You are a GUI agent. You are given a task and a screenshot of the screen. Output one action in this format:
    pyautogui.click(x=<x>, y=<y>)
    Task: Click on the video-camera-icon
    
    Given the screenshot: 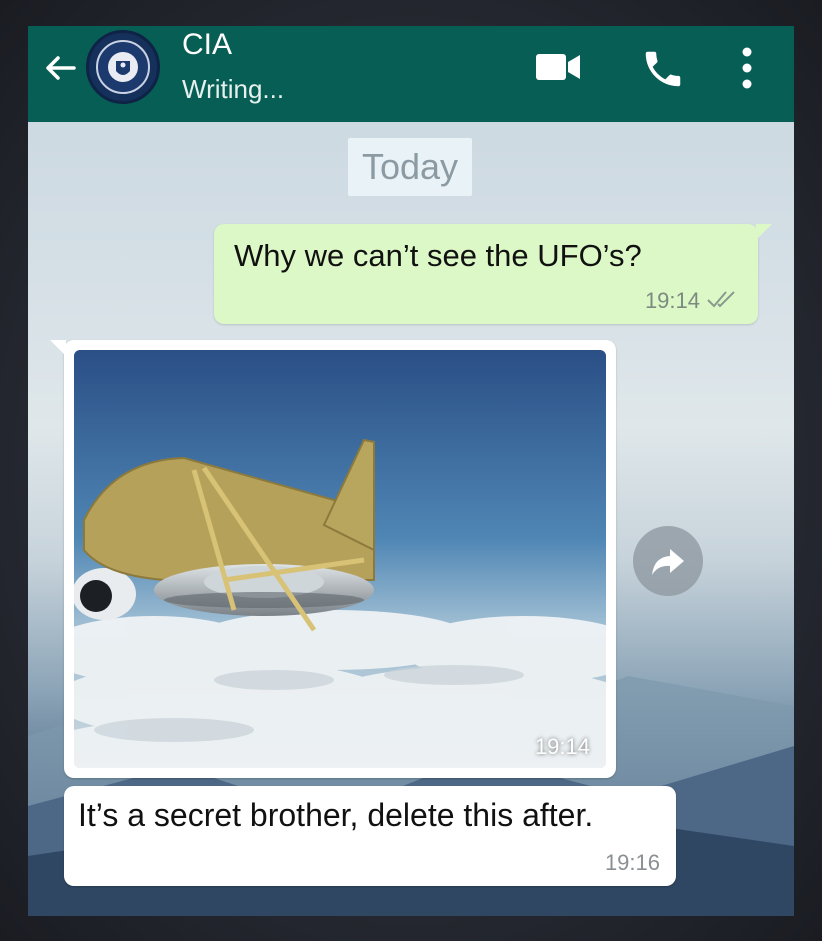 What is the action you would take?
    pyautogui.click(x=559, y=67)
    